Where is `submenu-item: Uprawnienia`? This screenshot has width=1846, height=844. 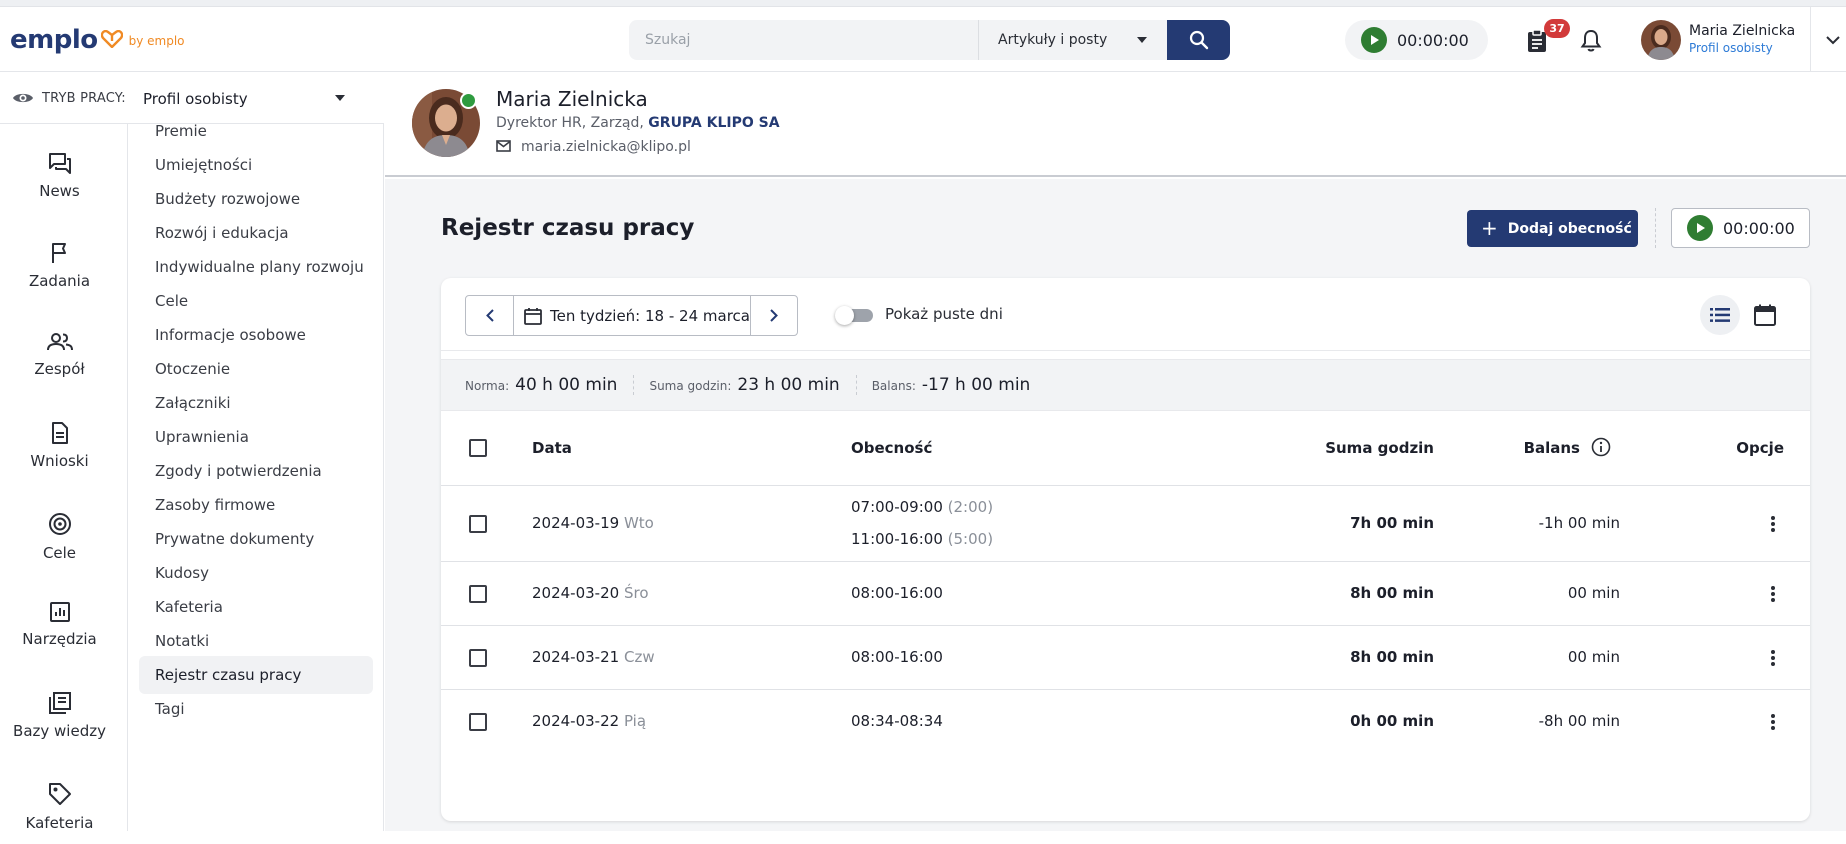
submenu-item: Uprawnienia is located at coordinates (256, 437).